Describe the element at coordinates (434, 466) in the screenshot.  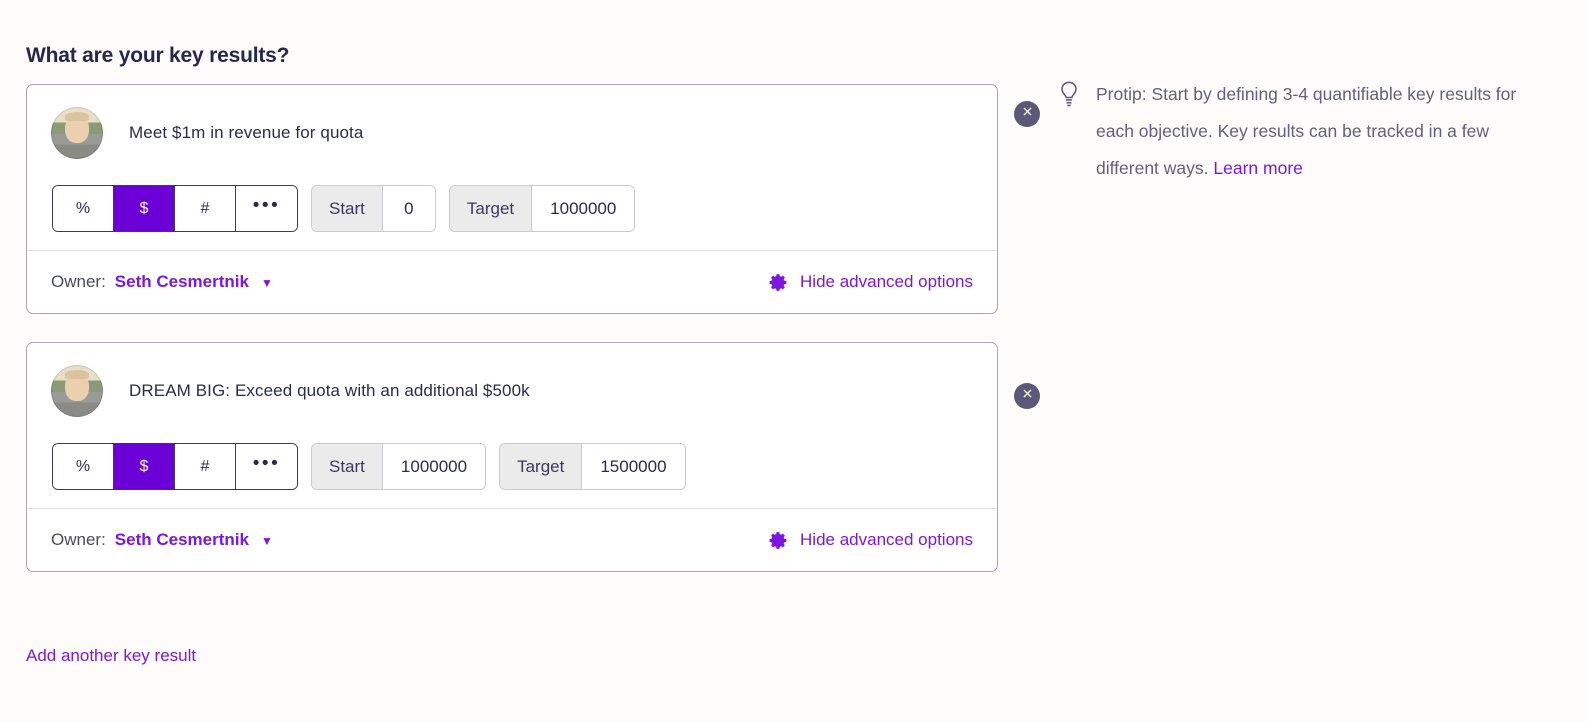
I see `start-input: 1000000` at that location.